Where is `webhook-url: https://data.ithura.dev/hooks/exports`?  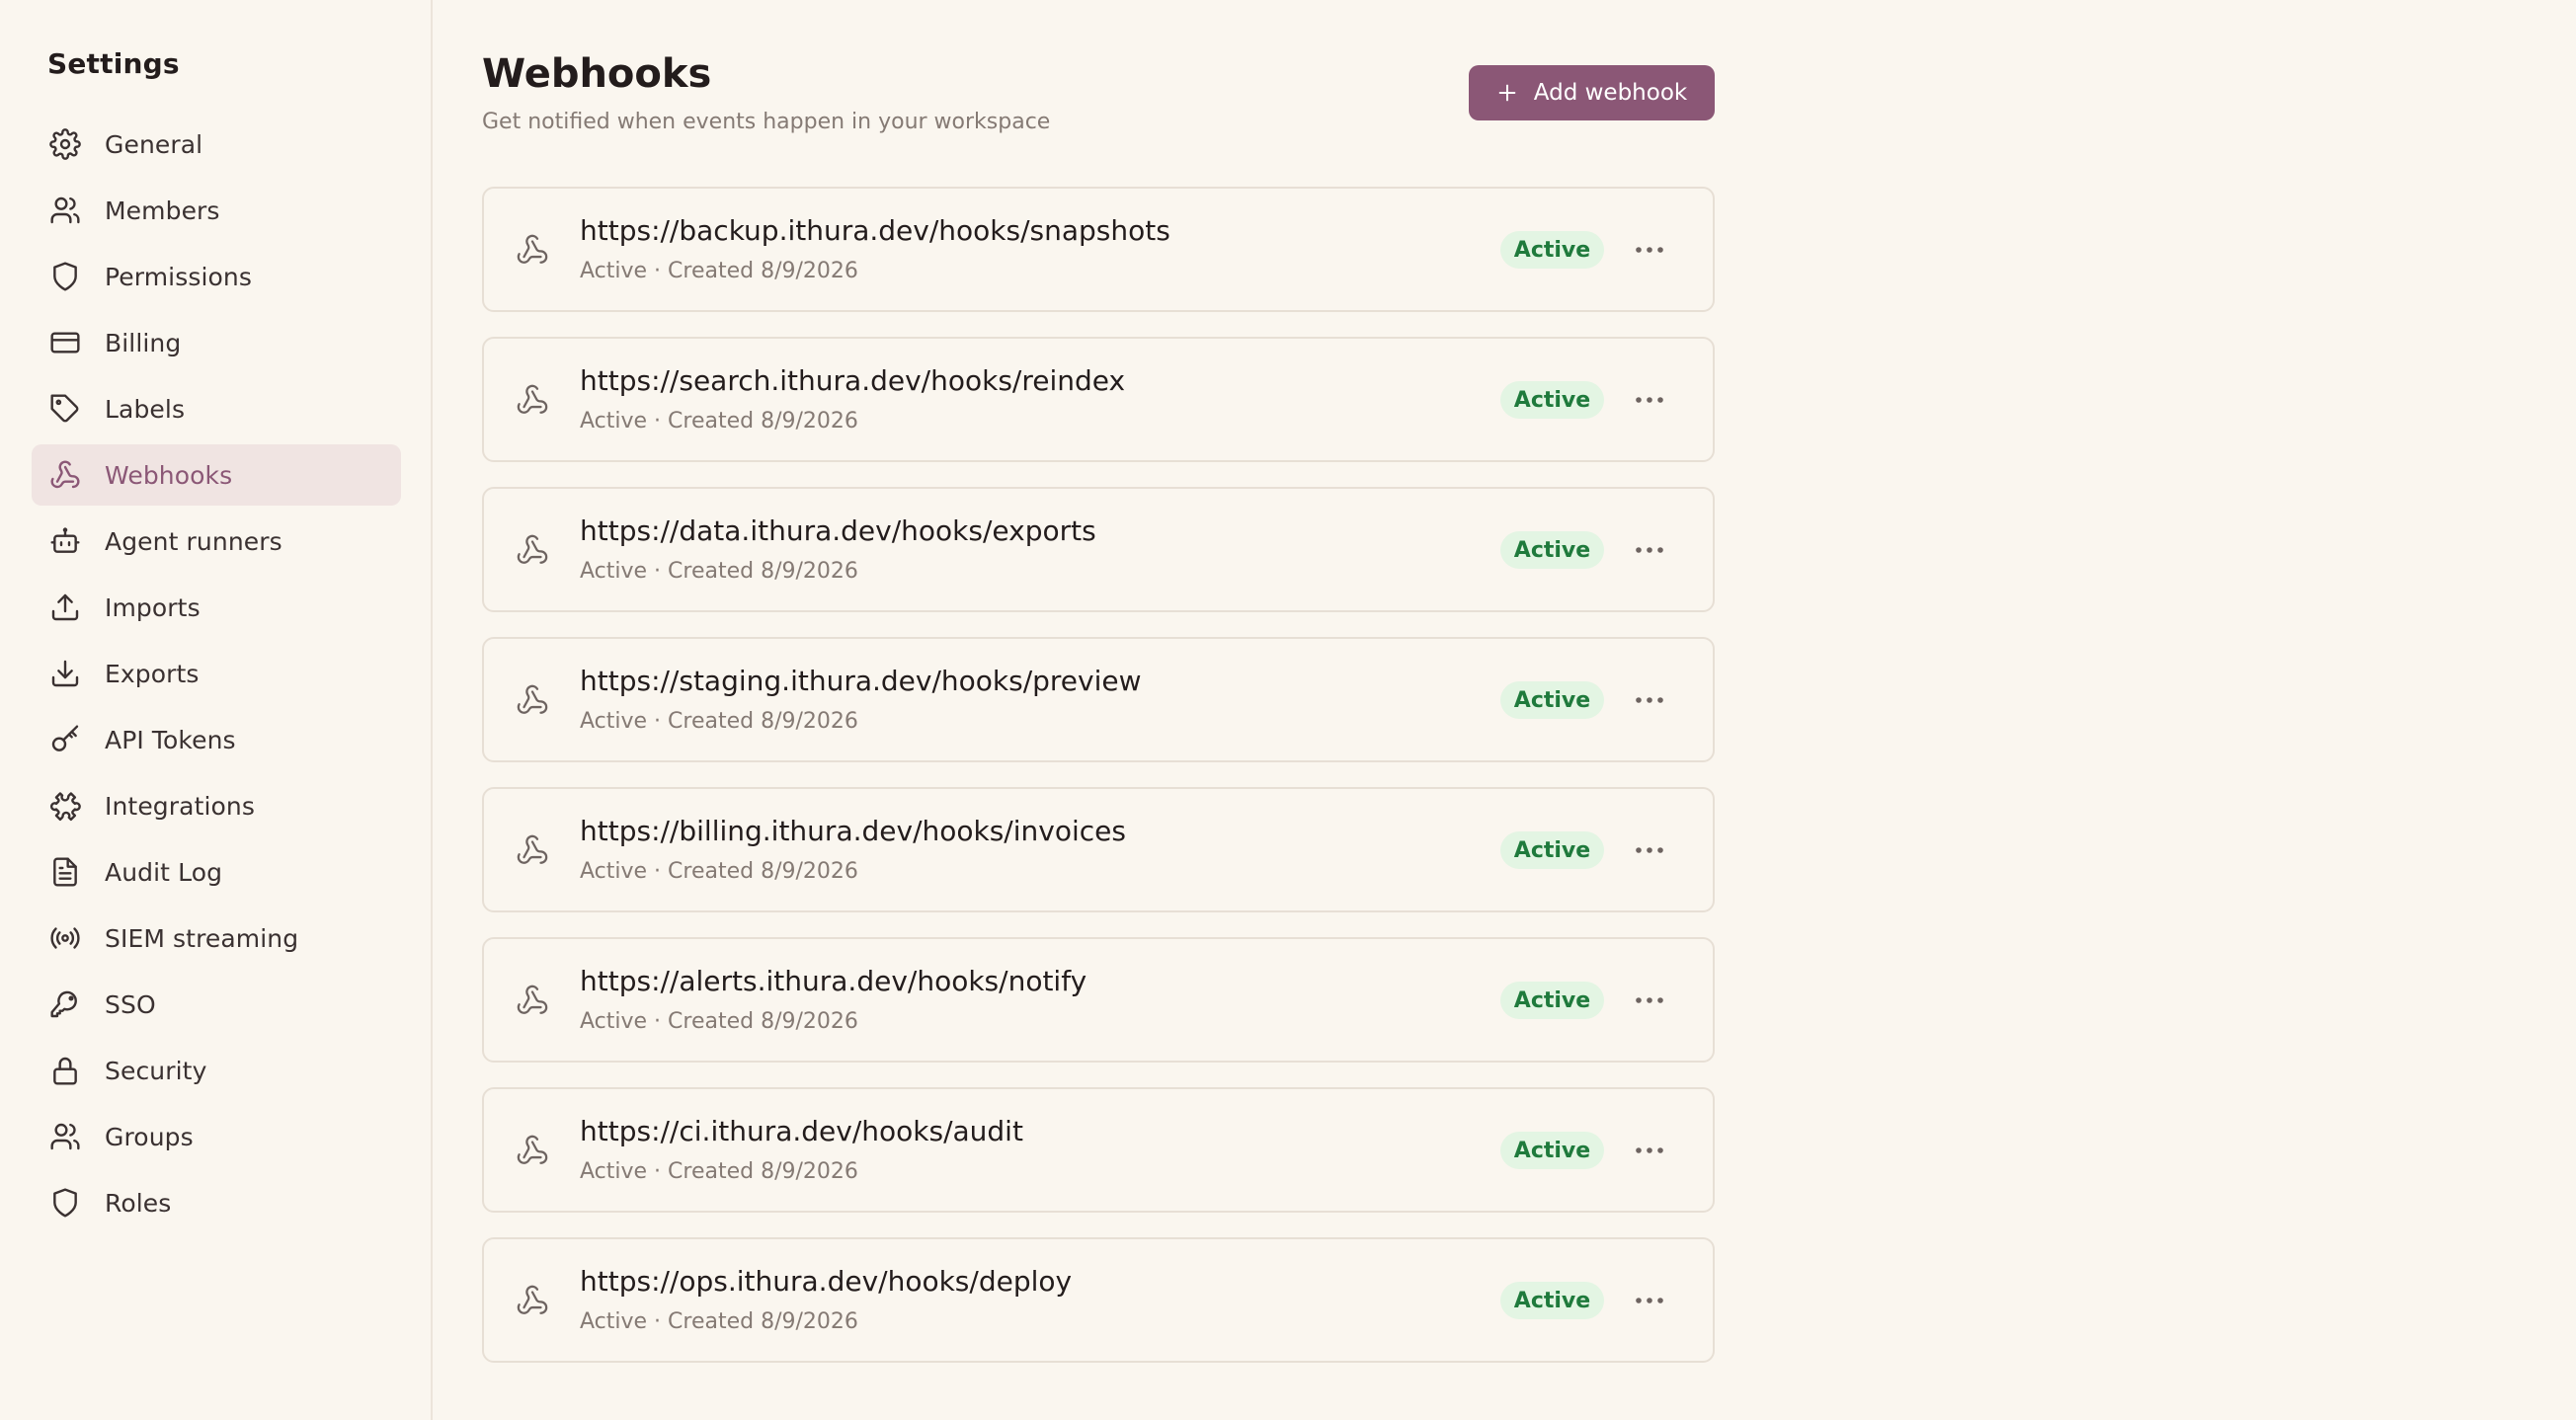
webhook-url: https://data.ithura.dev/hooks/exports is located at coordinates (838, 530).